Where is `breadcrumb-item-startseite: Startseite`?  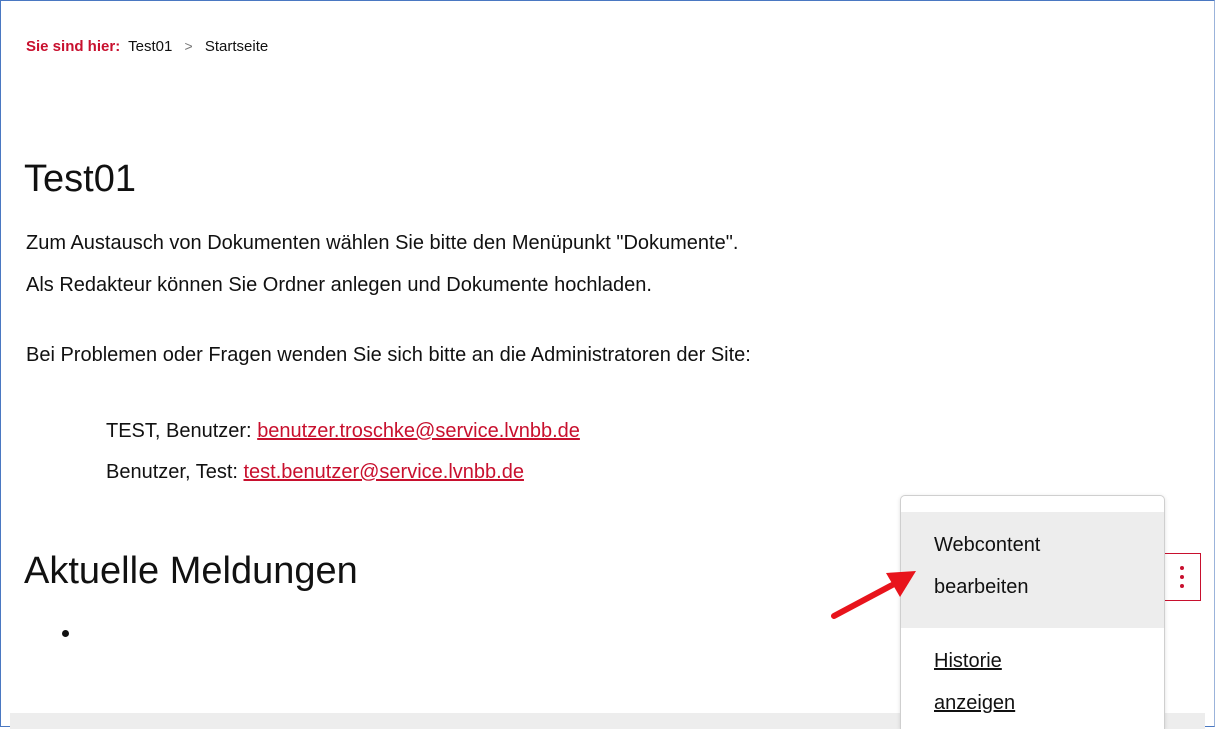
breadcrumb-item-startseite: Startseite is located at coordinates (236, 46).